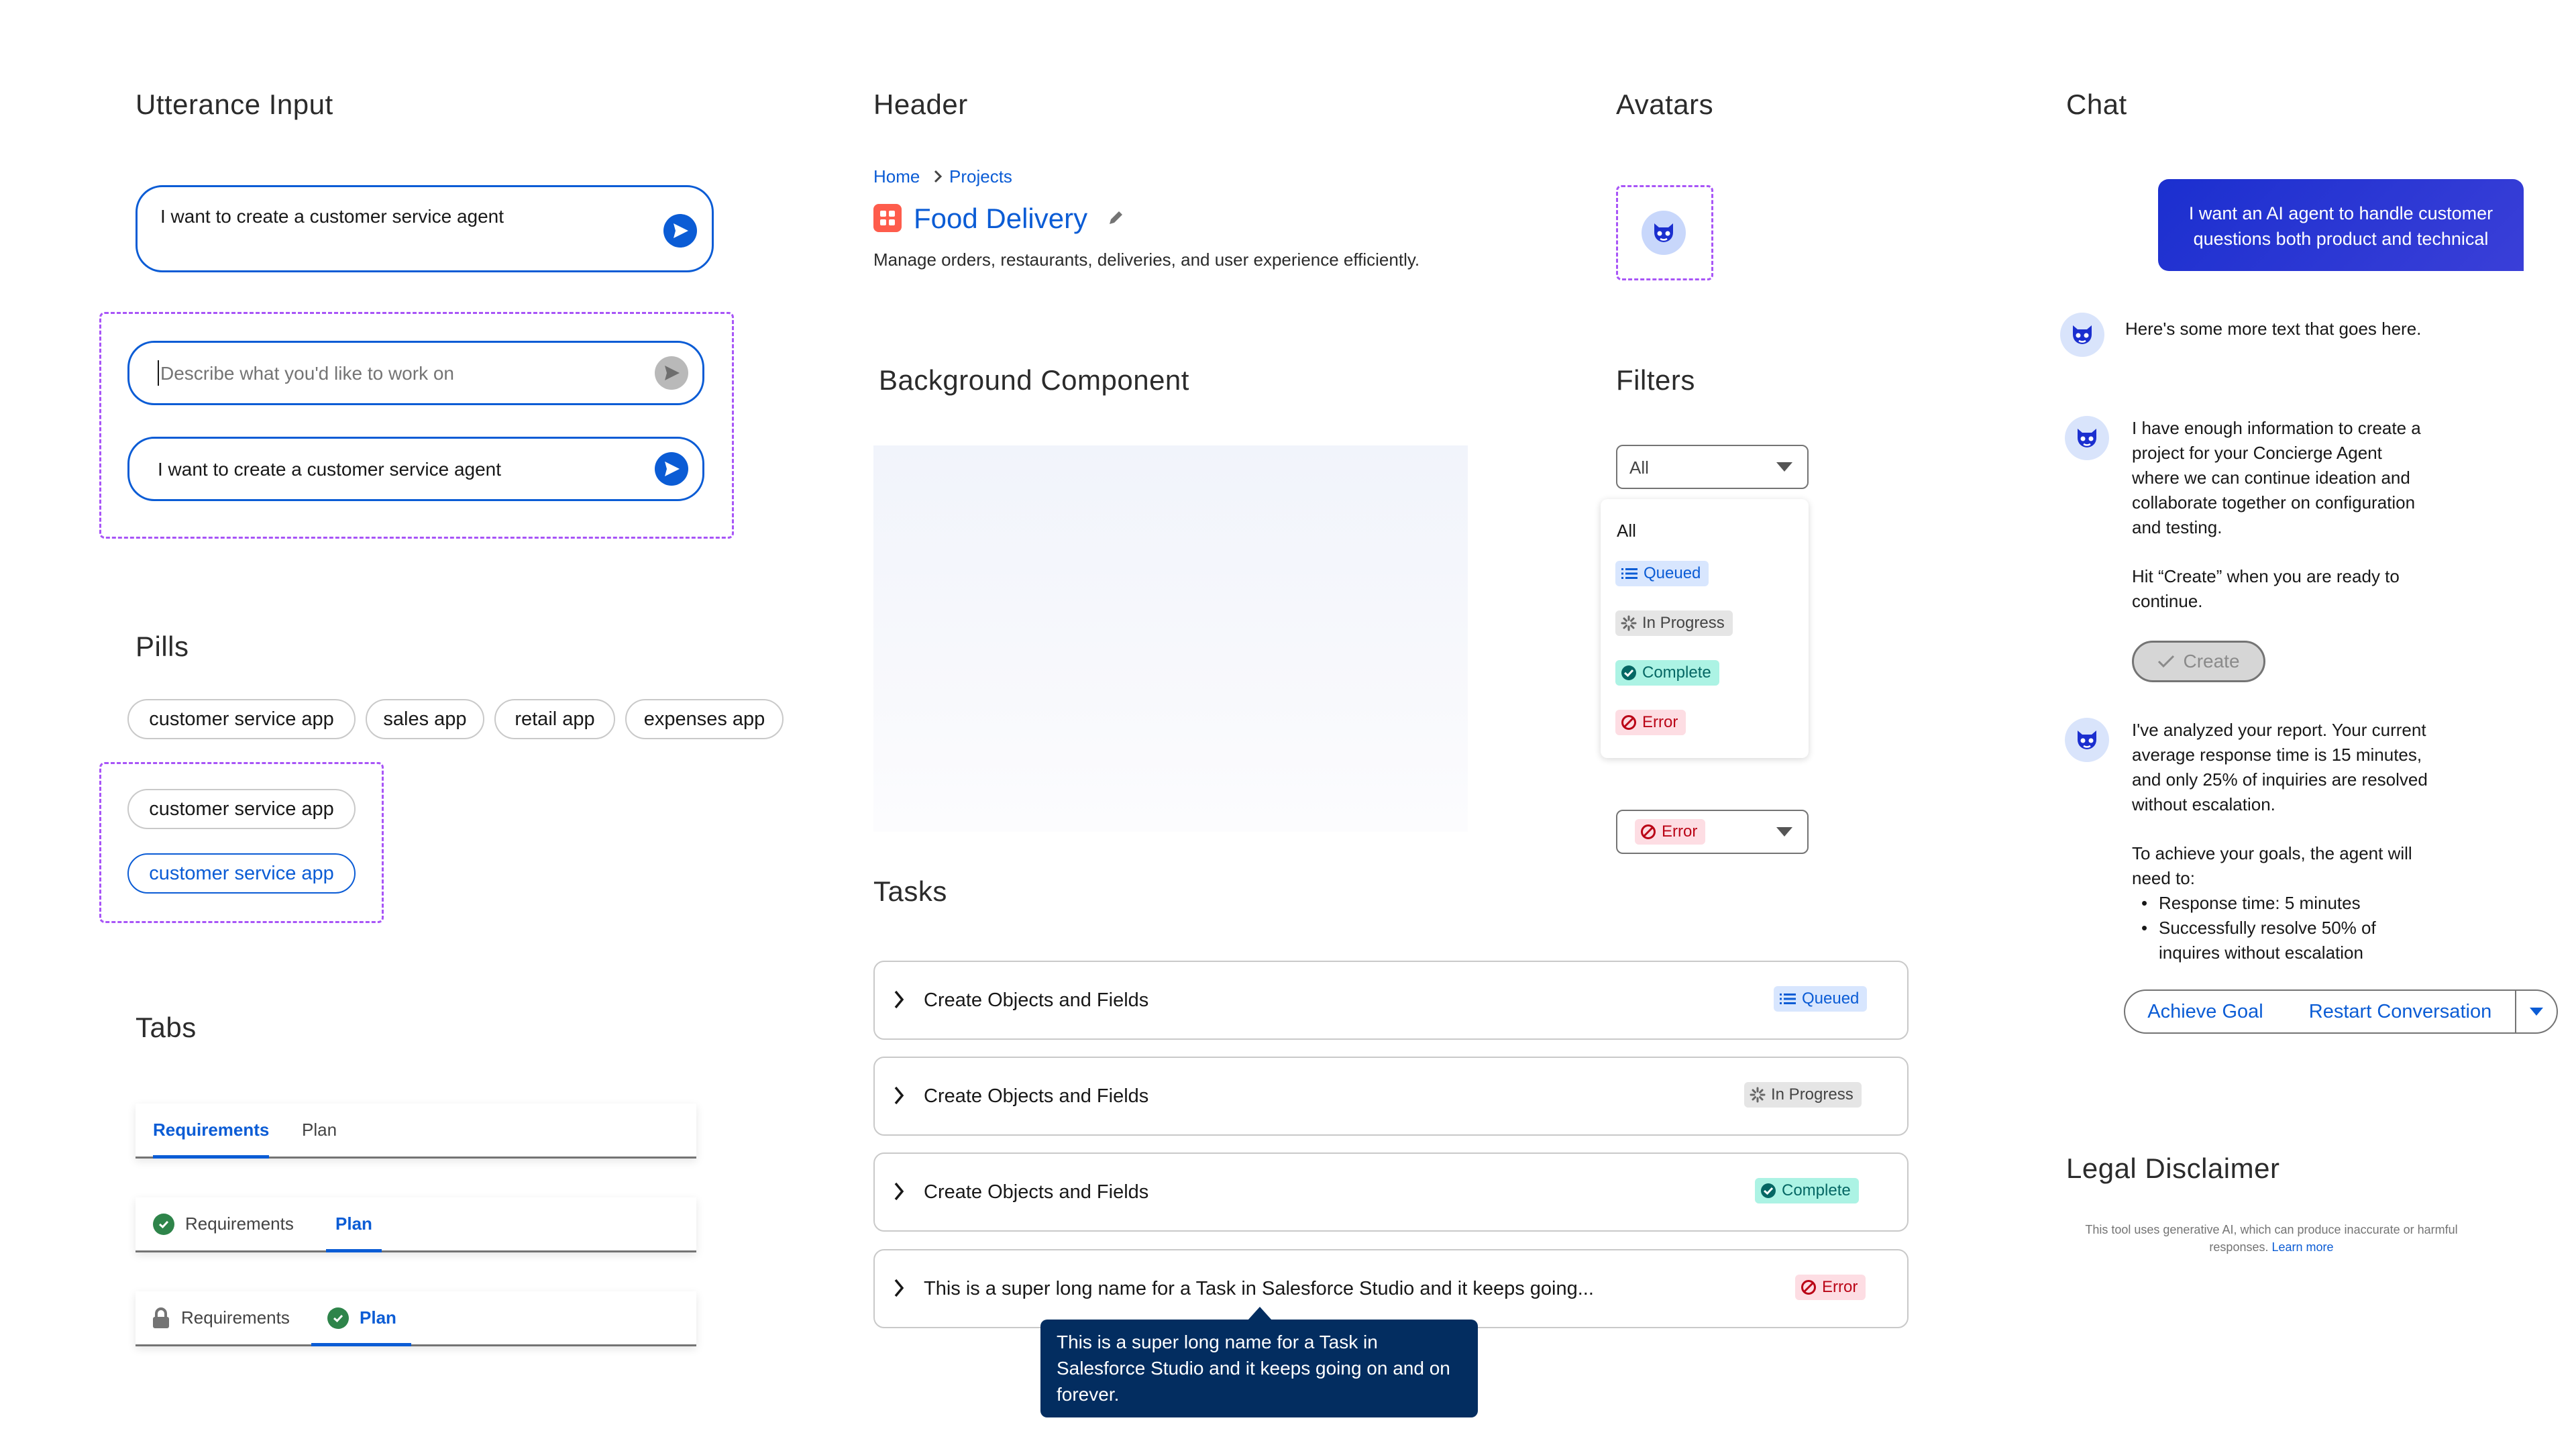 The height and width of the screenshot is (1449, 2576). I want to click on tab-label: Plan, so click(353, 1224).